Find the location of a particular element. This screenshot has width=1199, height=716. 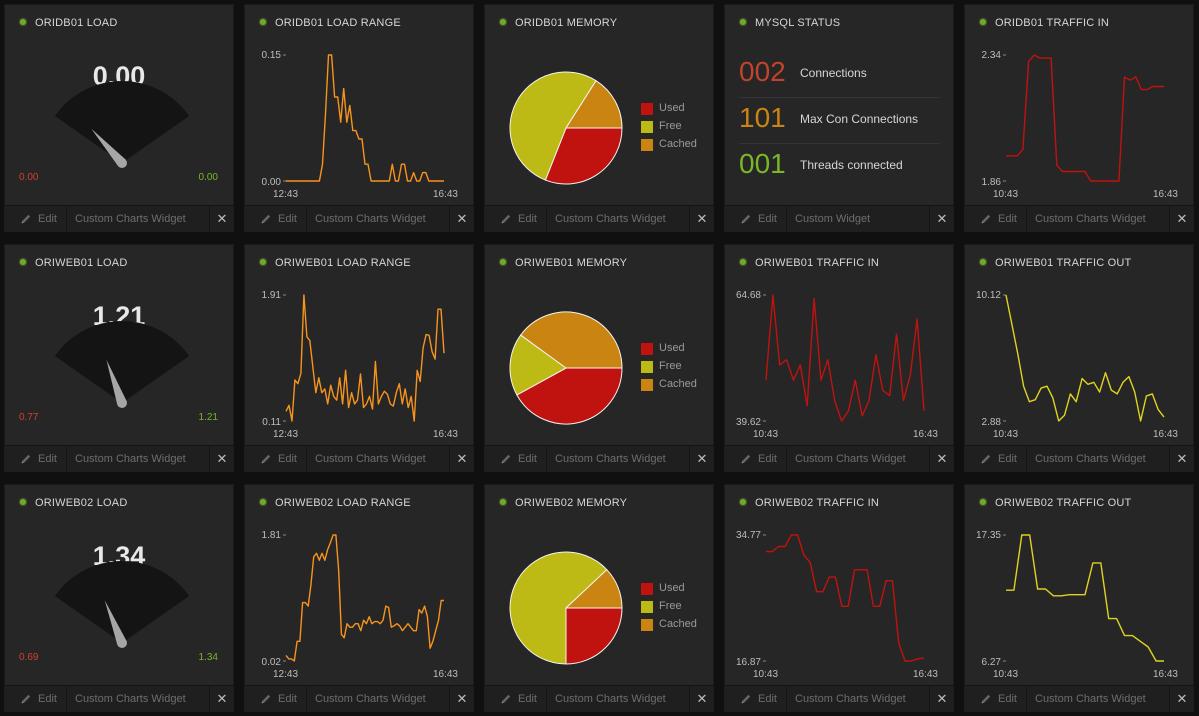

gauge-pivot is located at coordinates (122, 163).